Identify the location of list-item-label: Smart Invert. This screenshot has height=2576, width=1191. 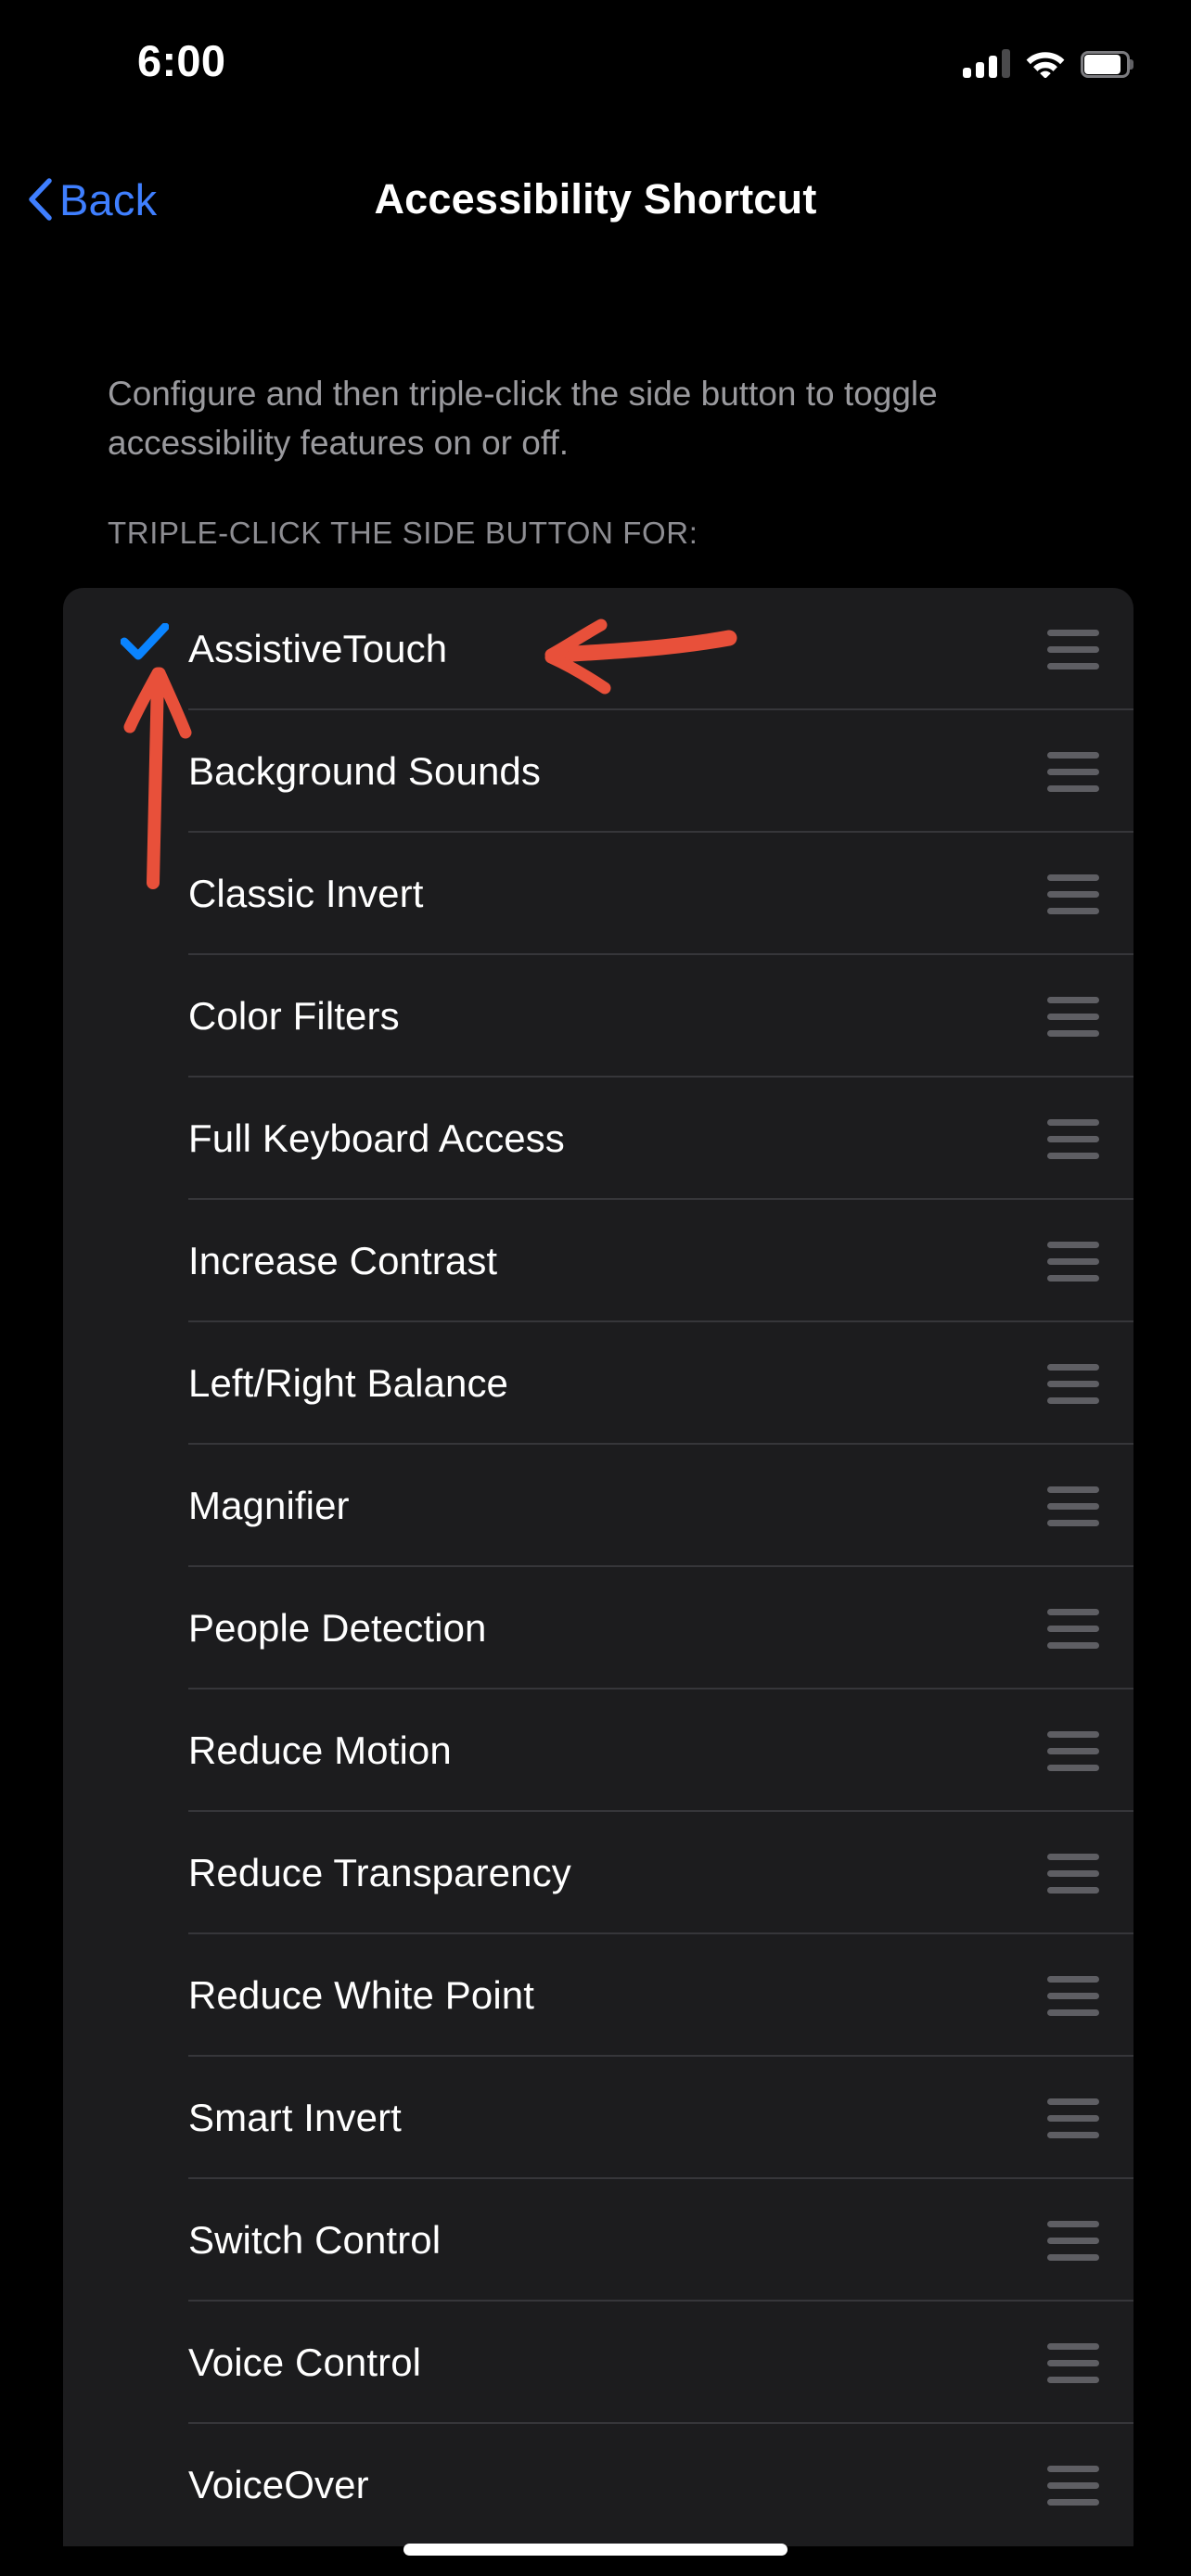
(295, 2117).